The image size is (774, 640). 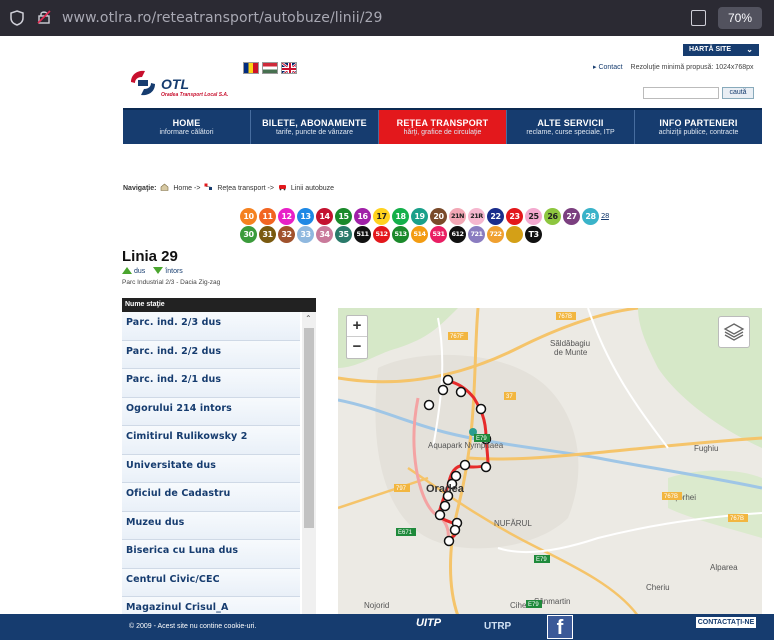 What do you see at coordinates (44, 17) in the screenshot?
I see `insecure-lock-icon` at bounding box center [44, 17].